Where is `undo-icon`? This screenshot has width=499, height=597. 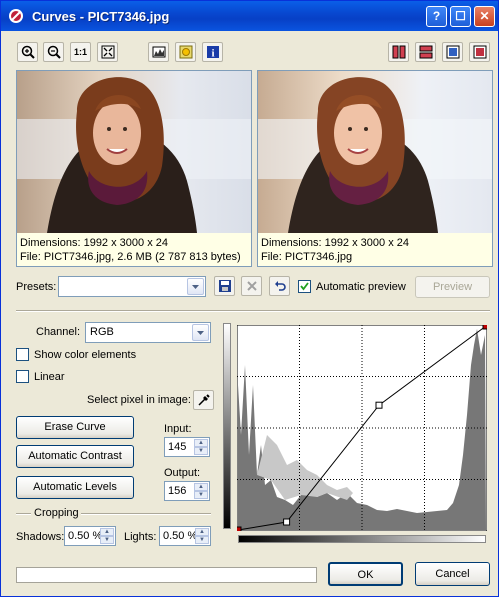 undo-icon is located at coordinates (280, 286).